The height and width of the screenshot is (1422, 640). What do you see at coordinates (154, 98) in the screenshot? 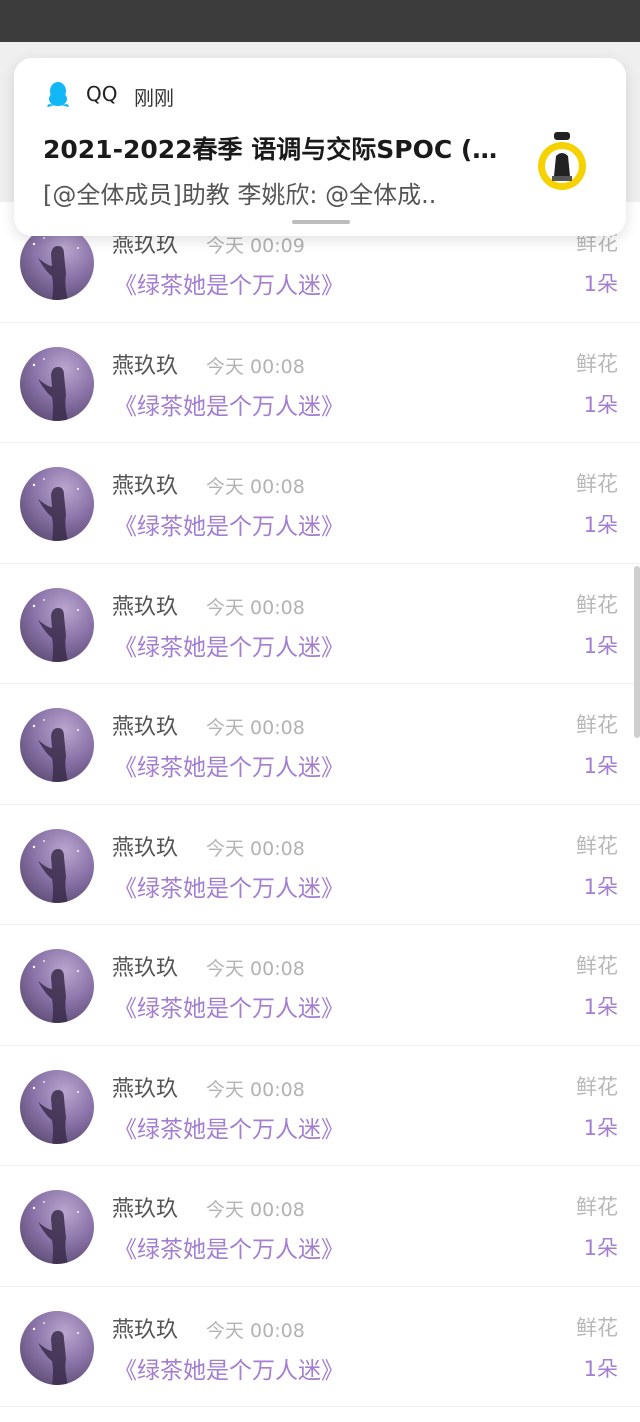
I see `notification-time: 刚刚` at bounding box center [154, 98].